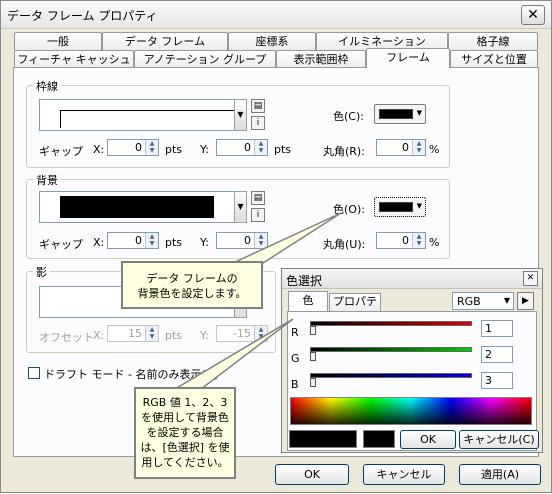  Describe the element at coordinates (185, 462) in the screenshot. I see `callout2-line5: 用してください。` at that location.